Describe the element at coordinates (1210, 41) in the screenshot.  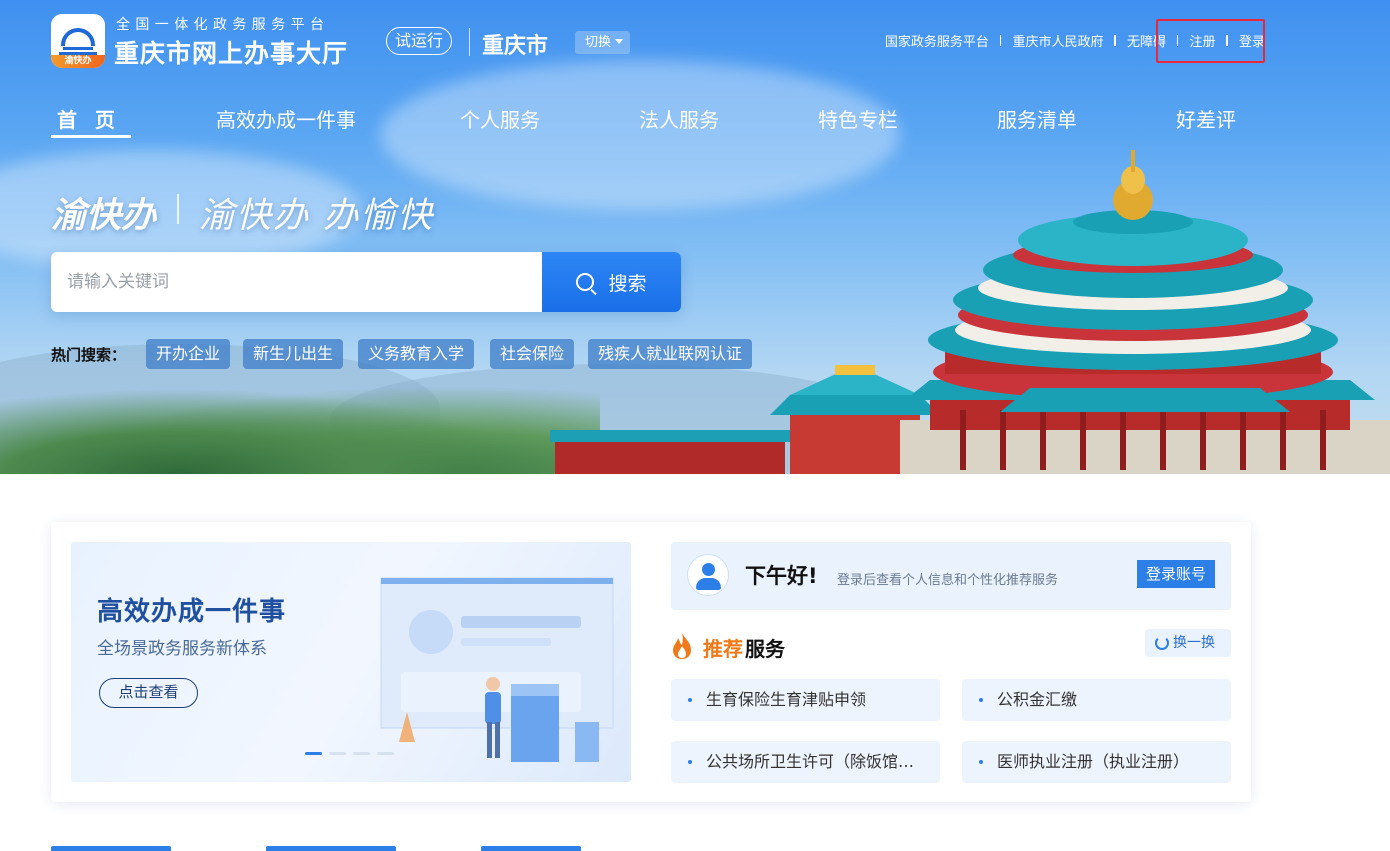
I see `auth-highlight-box` at that location.